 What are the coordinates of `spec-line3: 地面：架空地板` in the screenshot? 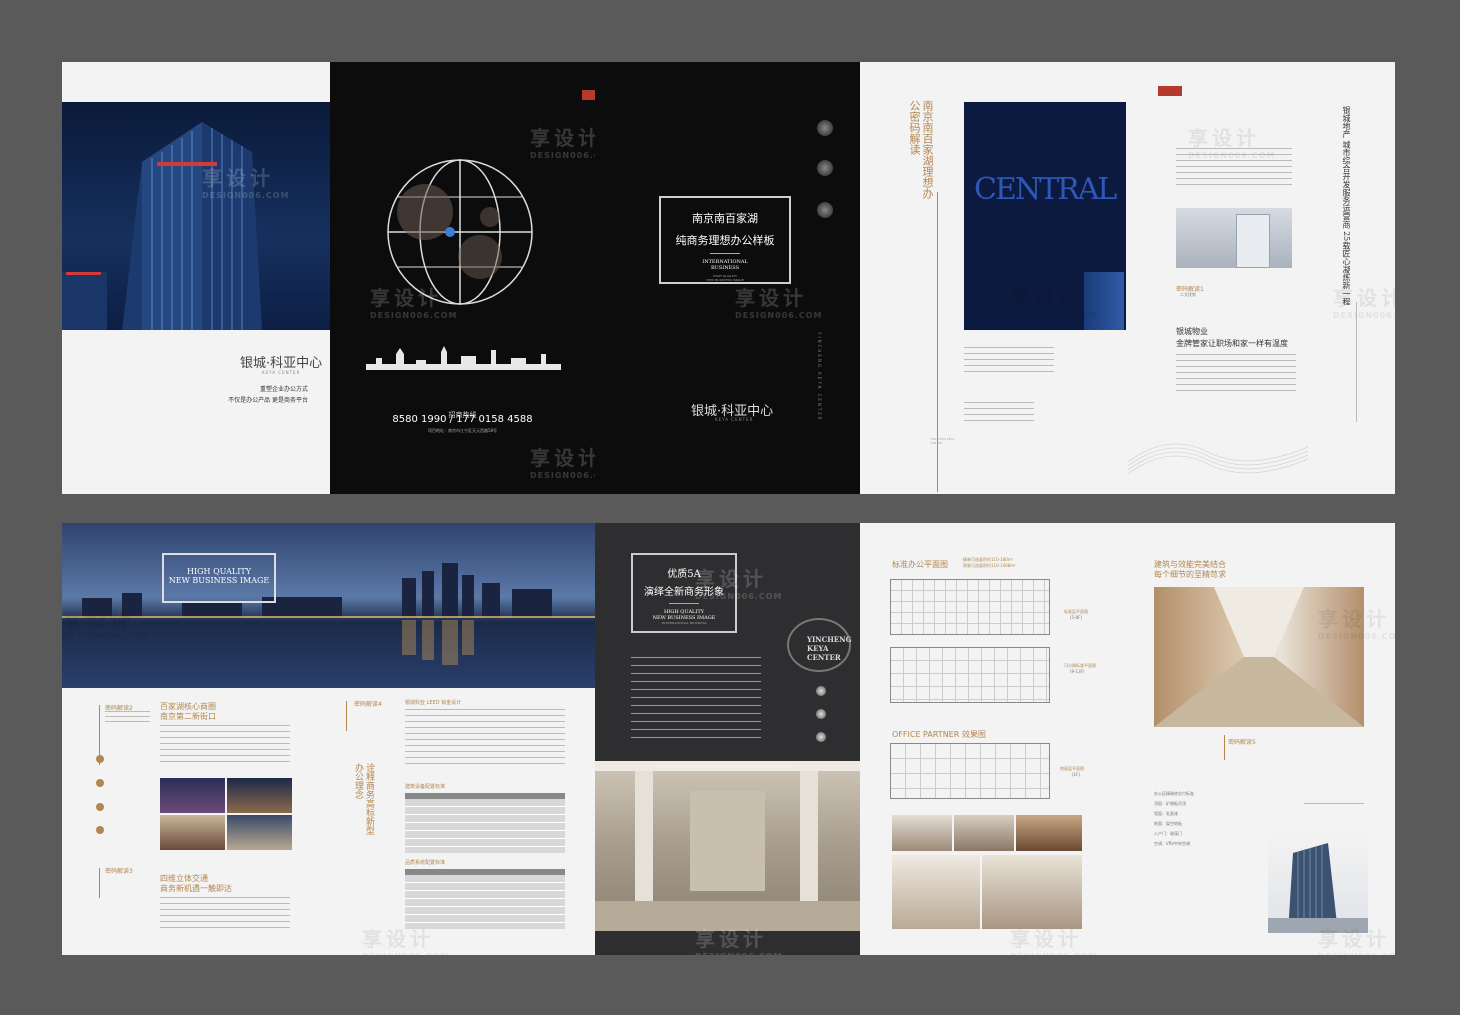 It's located at (1168, 823).